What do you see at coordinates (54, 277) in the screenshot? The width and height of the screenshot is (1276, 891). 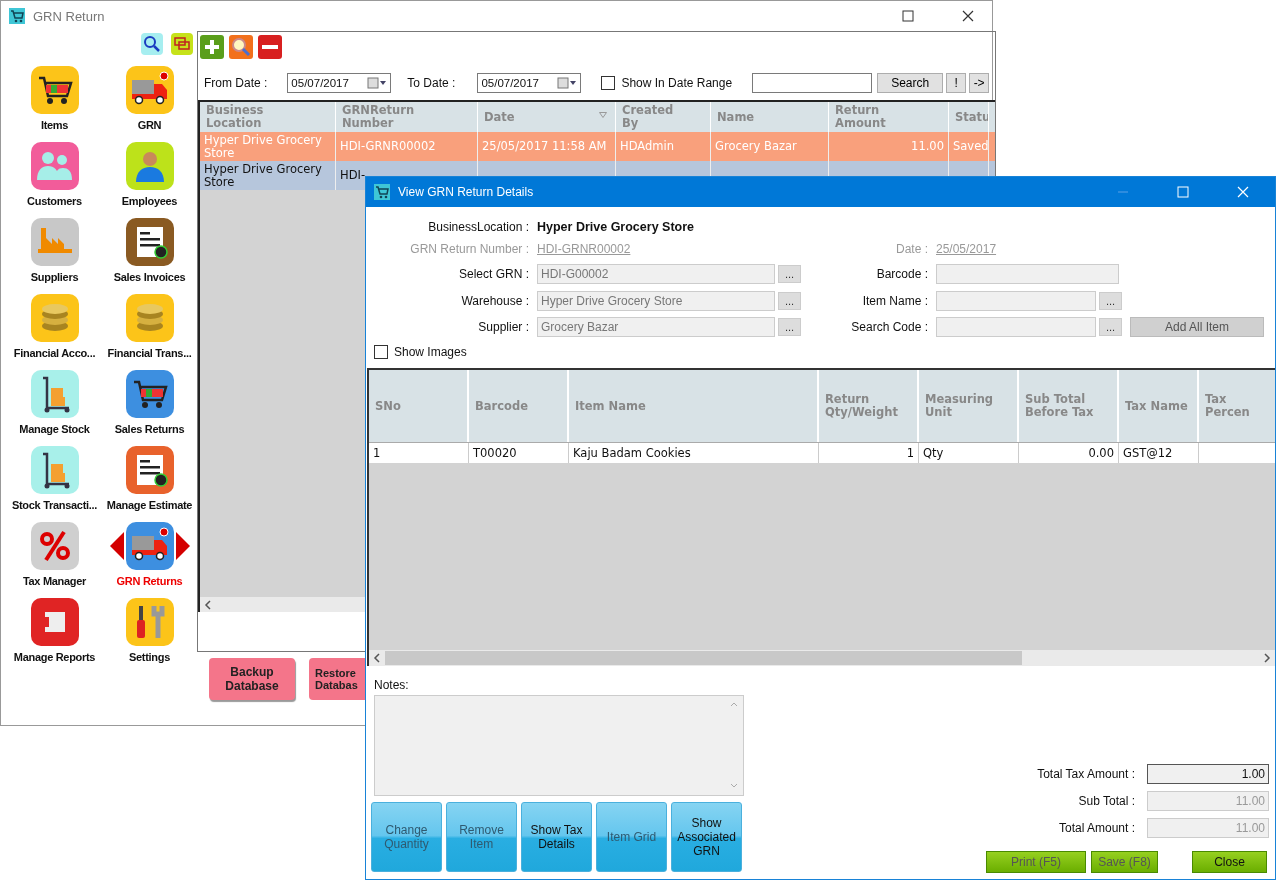 I see `nav-label: Suppliers` at bounding box center [54, 277].